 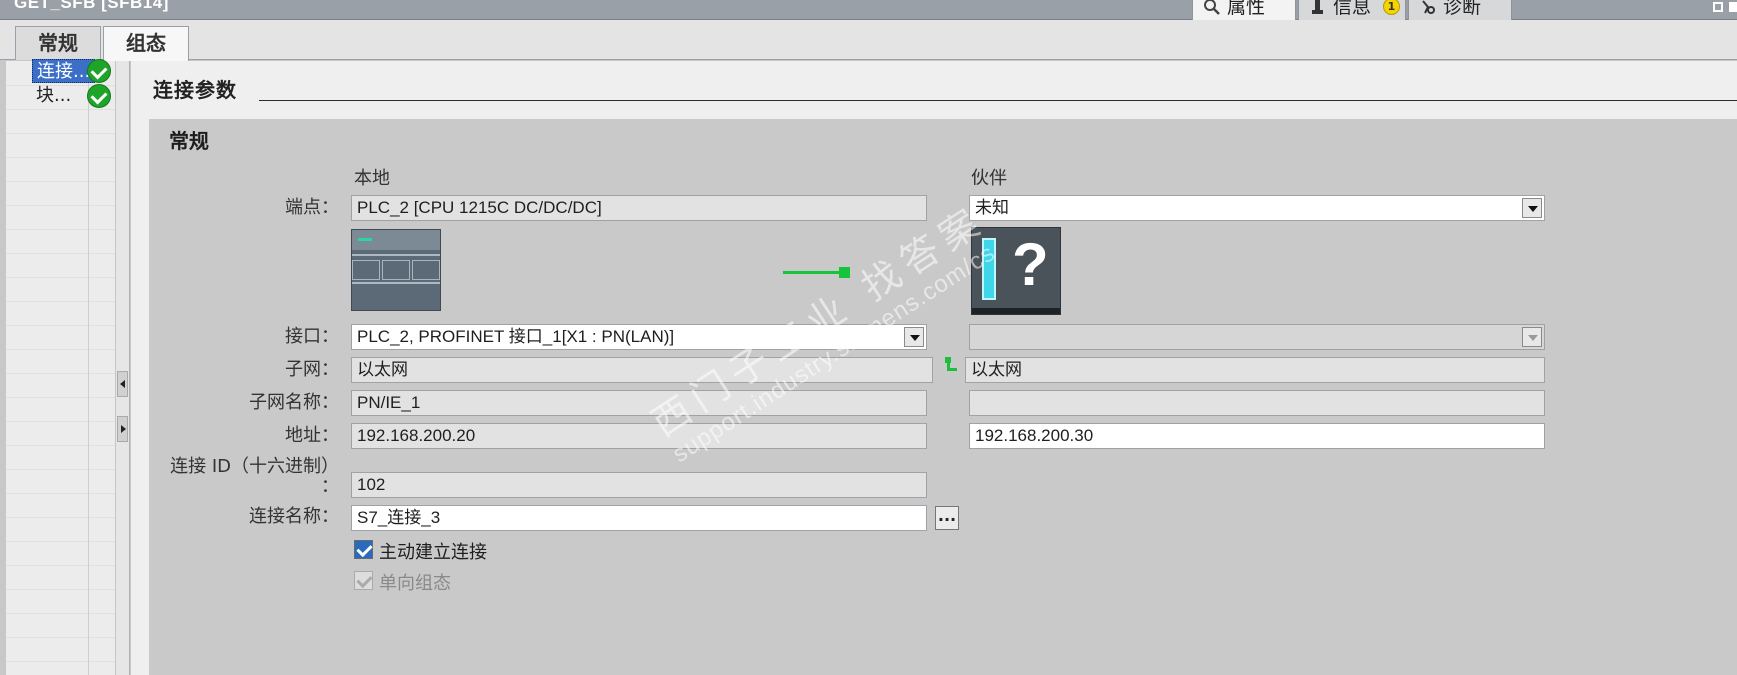 What do you see at coordinates (91, 6) in the screenshot?
I see `window-title: GET_SFB [SFB14]` at bounding box center [91, 6].